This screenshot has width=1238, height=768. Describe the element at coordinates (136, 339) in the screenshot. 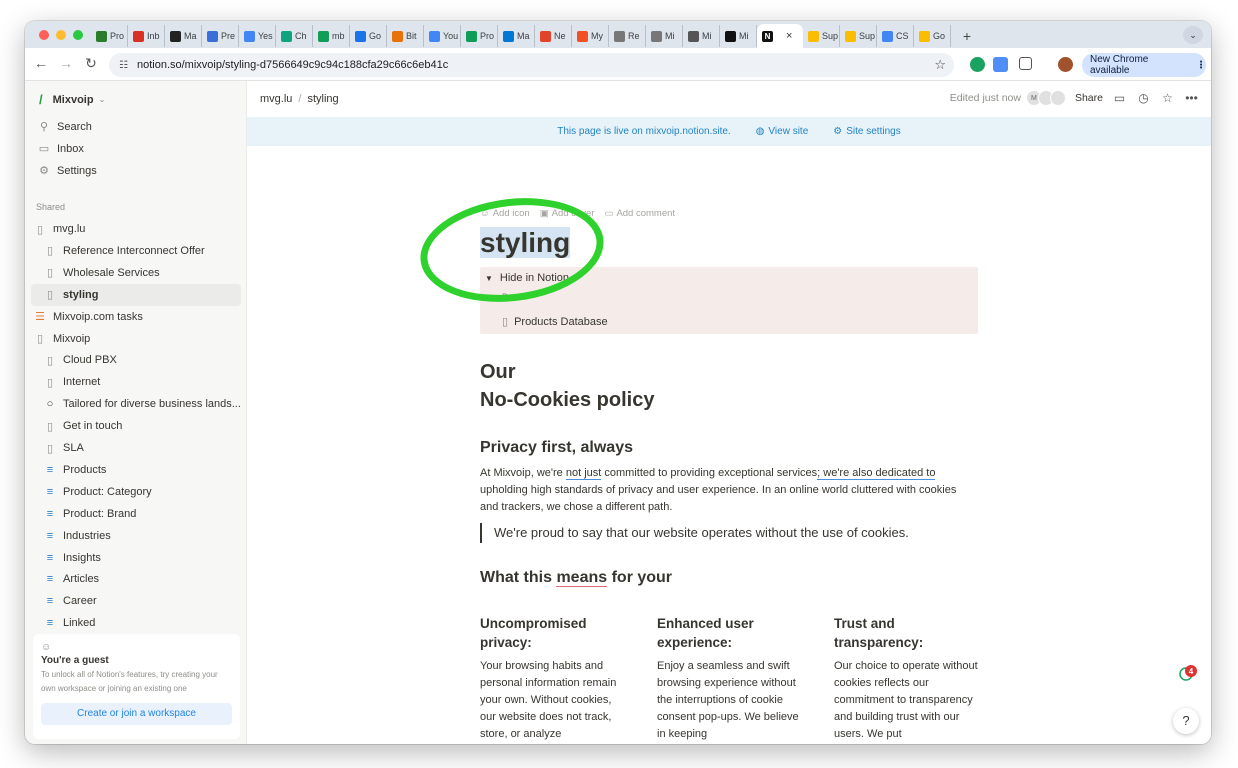

I see `sidebar-item: ▯ Mixvoip` at that location.